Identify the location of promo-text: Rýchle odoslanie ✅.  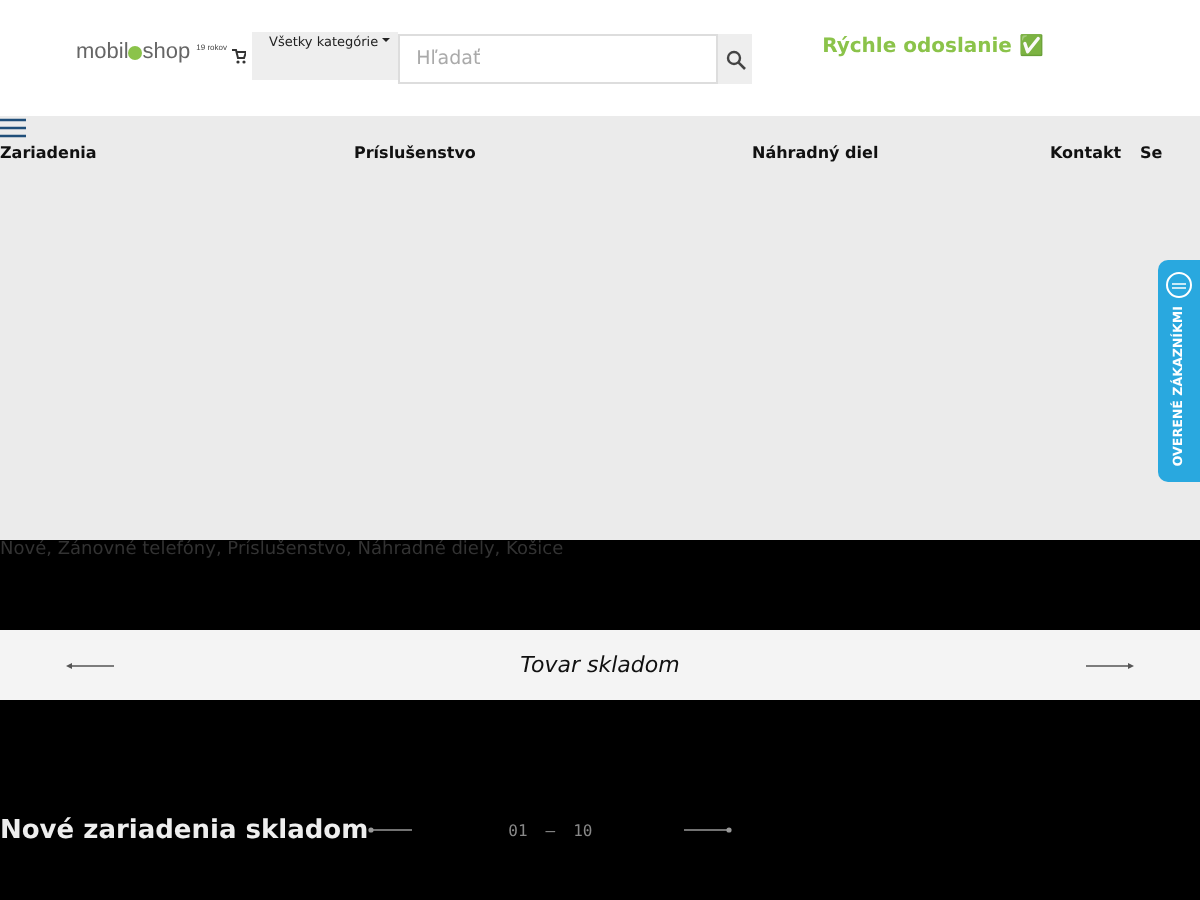
(932, 46).